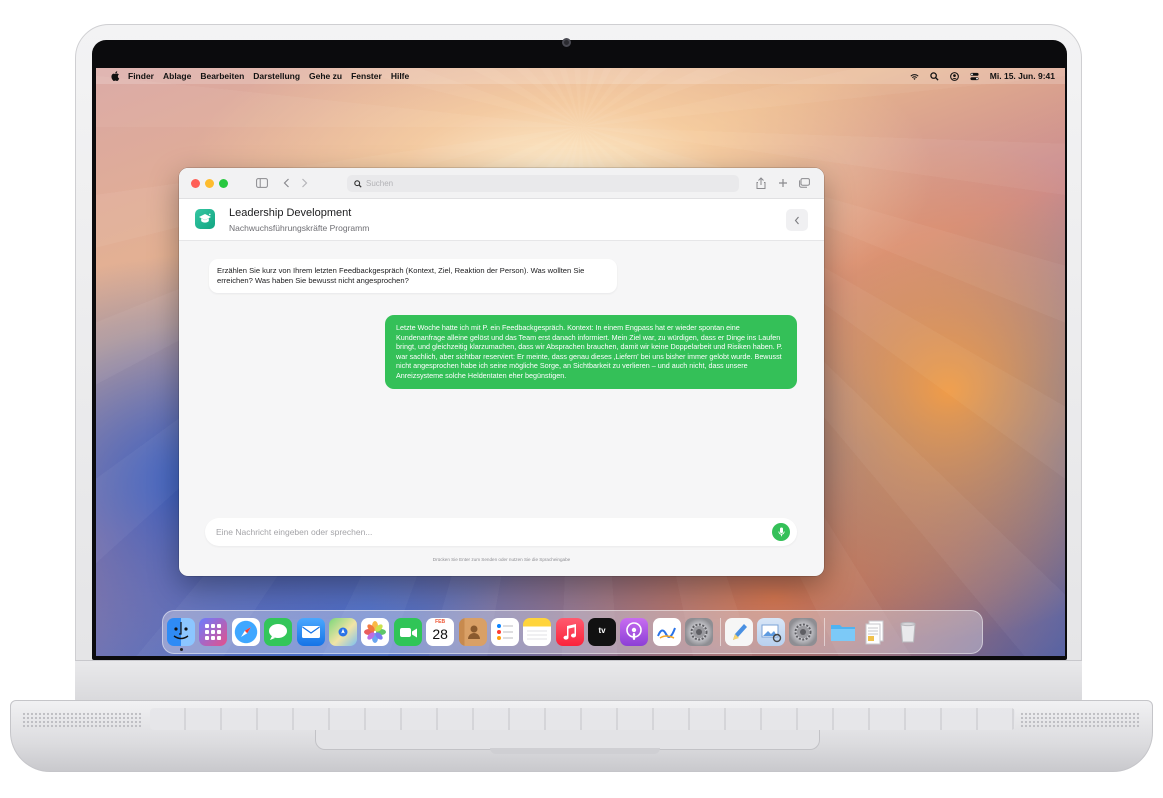  Describe the element at coordinates (954, 76) in the screenshot. I see `user-icon` at that location.